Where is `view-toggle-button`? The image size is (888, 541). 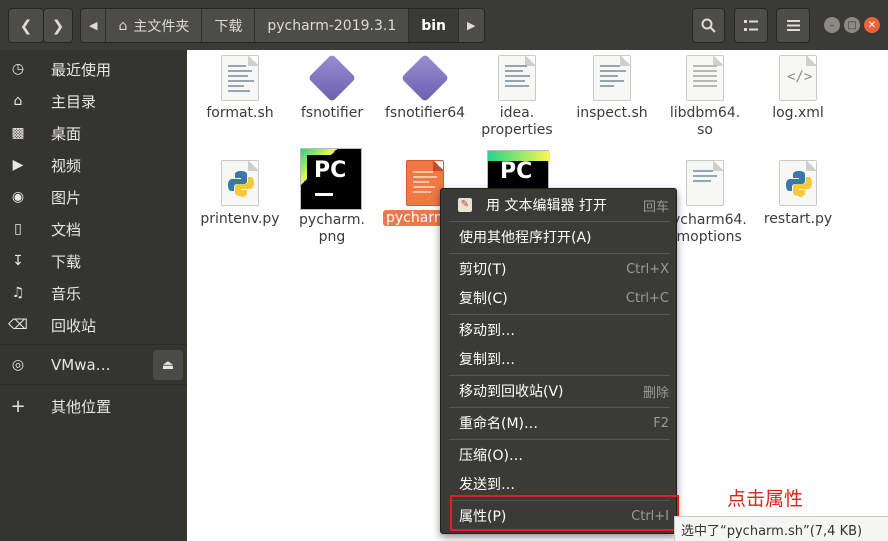 view-toggle-button is located at coordinates (751, 25).